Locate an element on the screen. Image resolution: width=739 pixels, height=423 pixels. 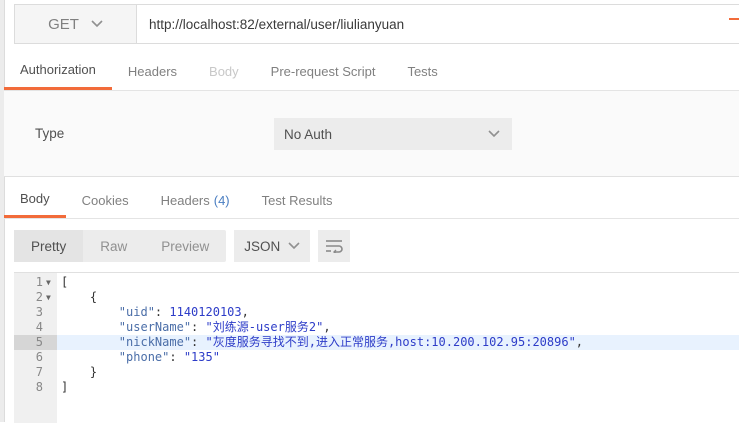
code-text: { is located at coordinates (79, 297).